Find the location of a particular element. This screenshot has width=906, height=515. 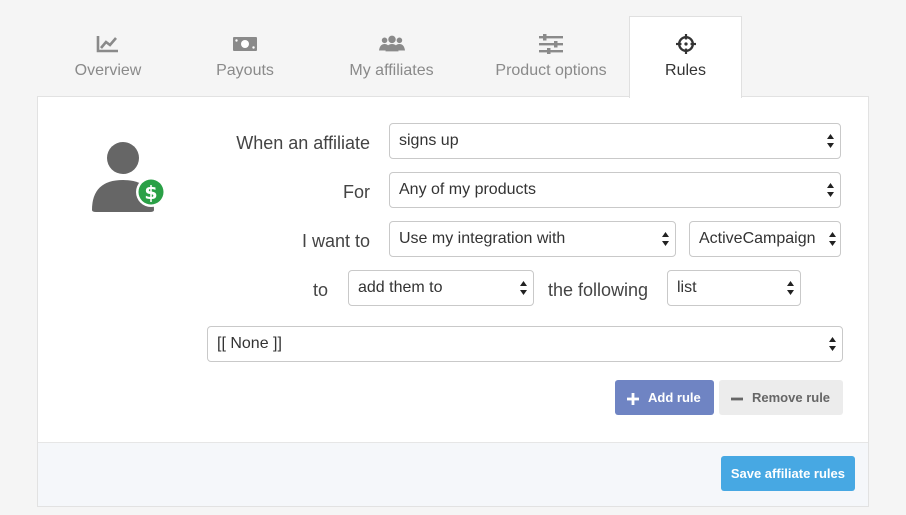

tab-payouts: Payouts is located at coordinates (245, 57).